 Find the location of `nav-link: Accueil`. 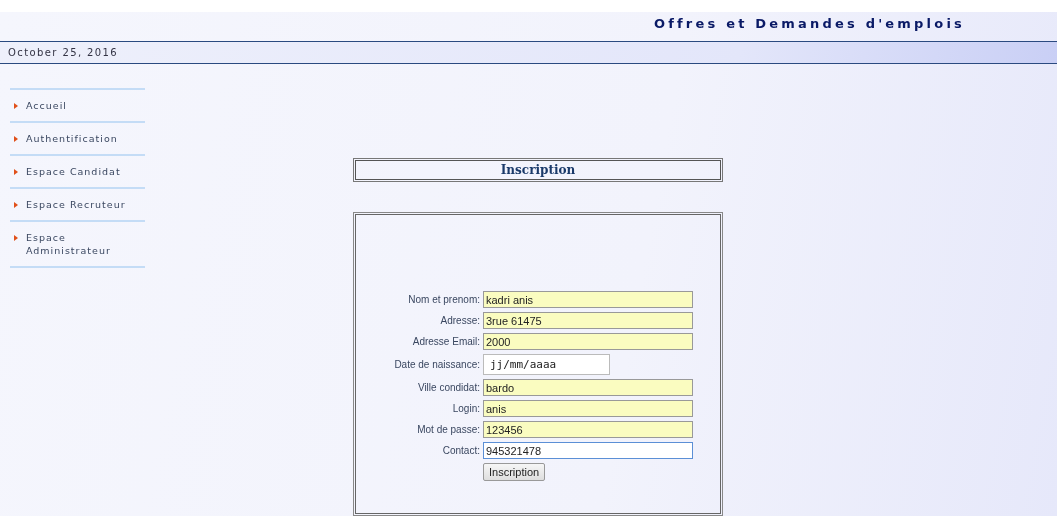

nav-link: Accueil is located at coordinates (77, 106).